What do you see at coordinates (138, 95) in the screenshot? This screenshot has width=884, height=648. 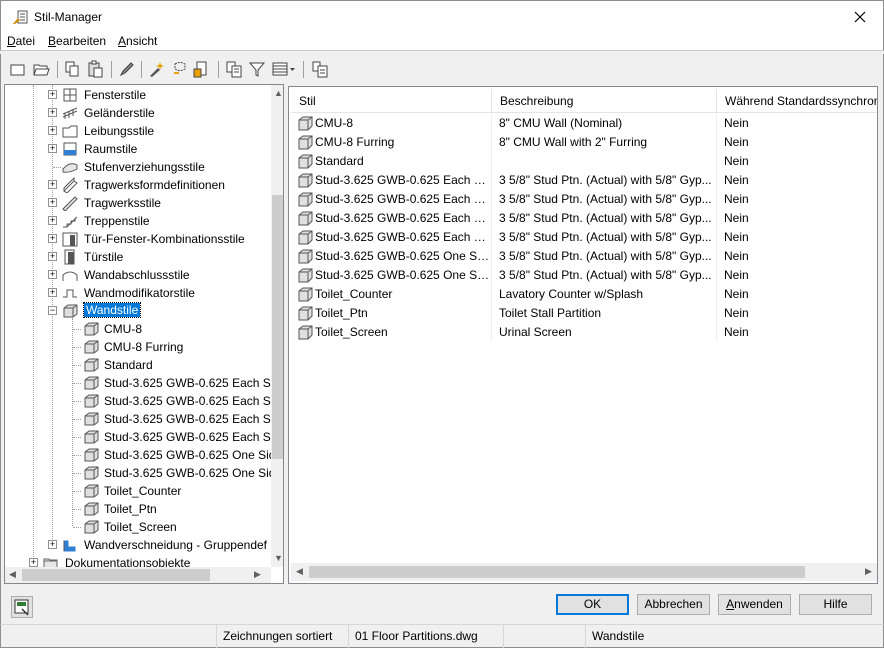 I see `tree-item: + Fensterstile` at bounding box center [138, 95].